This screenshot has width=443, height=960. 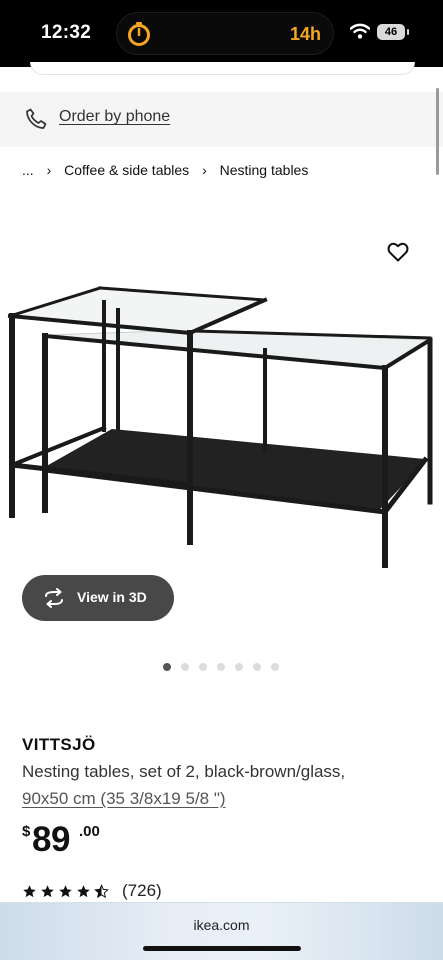 What do you see at coordinates (51, 839) in the screenshot?
I see `price-integer: 89` at bounding box center [51, 839].